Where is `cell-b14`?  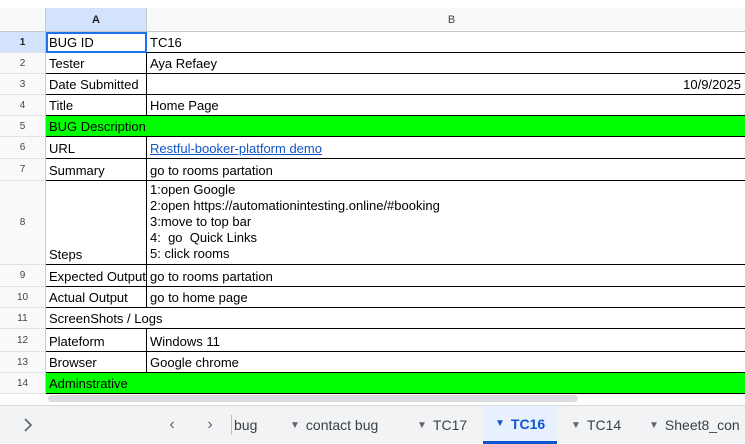 cell-b14 is located at coordinates (446, 383).